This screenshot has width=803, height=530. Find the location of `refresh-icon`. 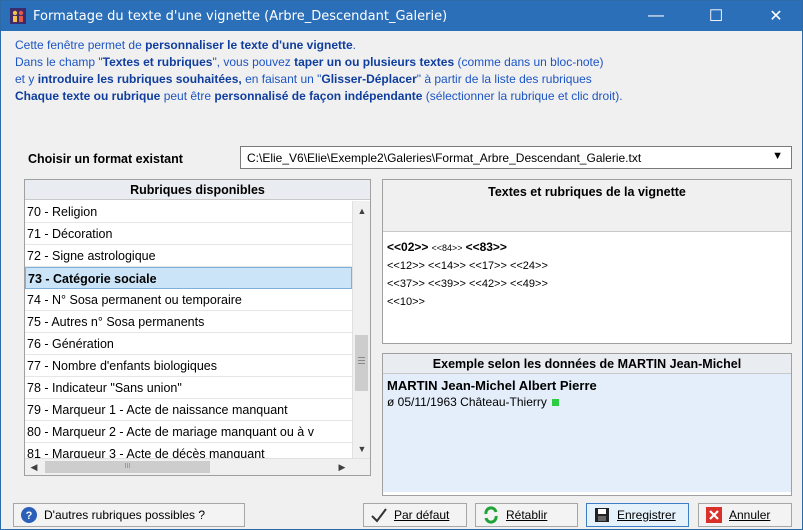

refresh-icon is located at coordinates (491, 515).